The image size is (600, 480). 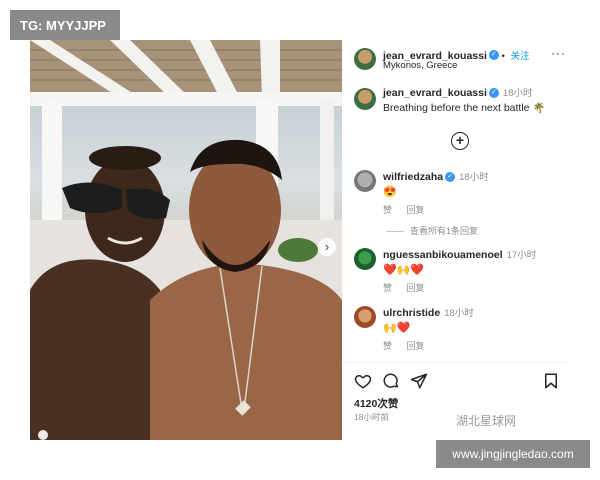 What do you see at coordinates (404, 270) in the screenshot?
I see `comment-text: ❤️🙌❤️` at bounding box center [404, 270].